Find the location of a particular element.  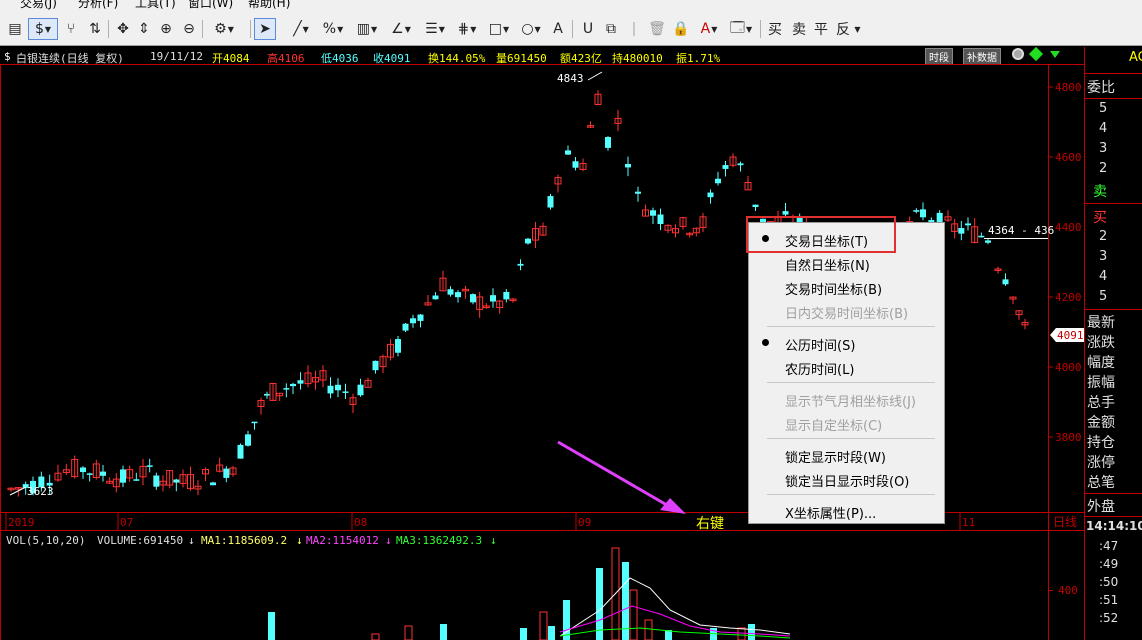

sort-icon: ⇅ is located at coordinates (95, 29).